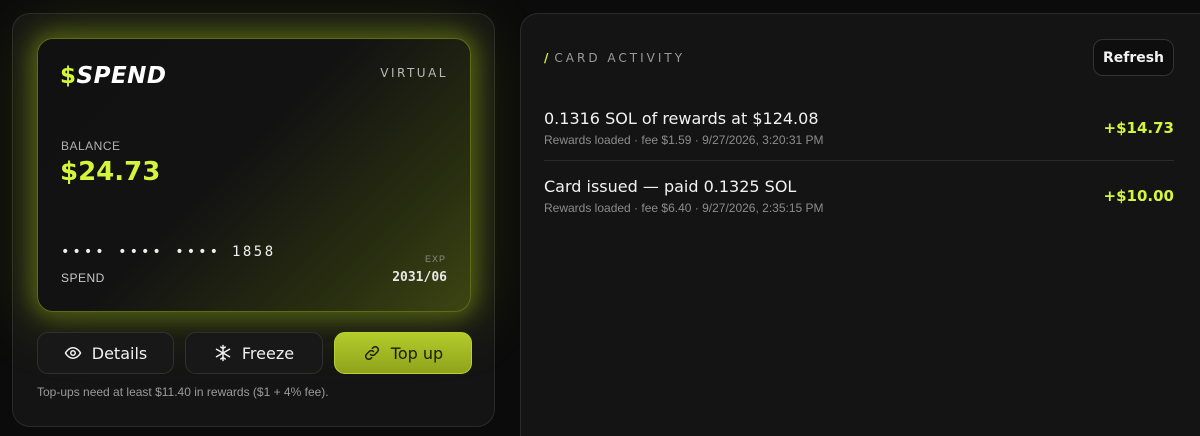 Image resolution: width=1200 pixels, height=436 pixels. Describe the element at coordinates (620, 58) in the screenshot. I see `activity-heading-text: CARD ACTIVITY` at that location.